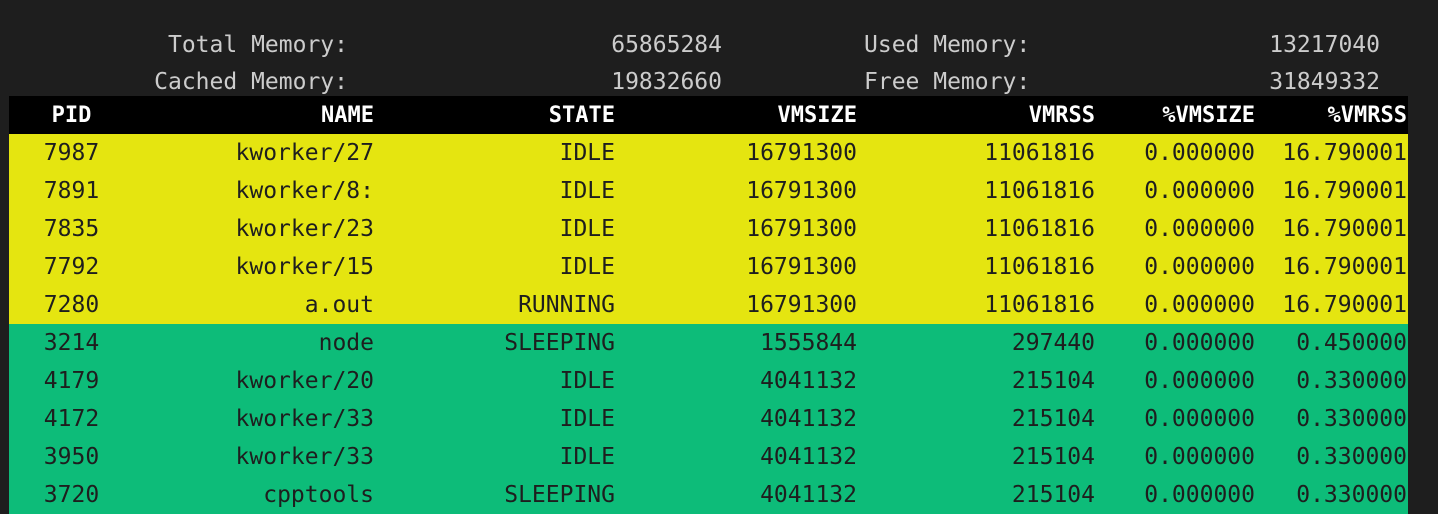 This screenshot has width=1438, height=514. I want to click on name-cell: a.out, so click(339, 305).